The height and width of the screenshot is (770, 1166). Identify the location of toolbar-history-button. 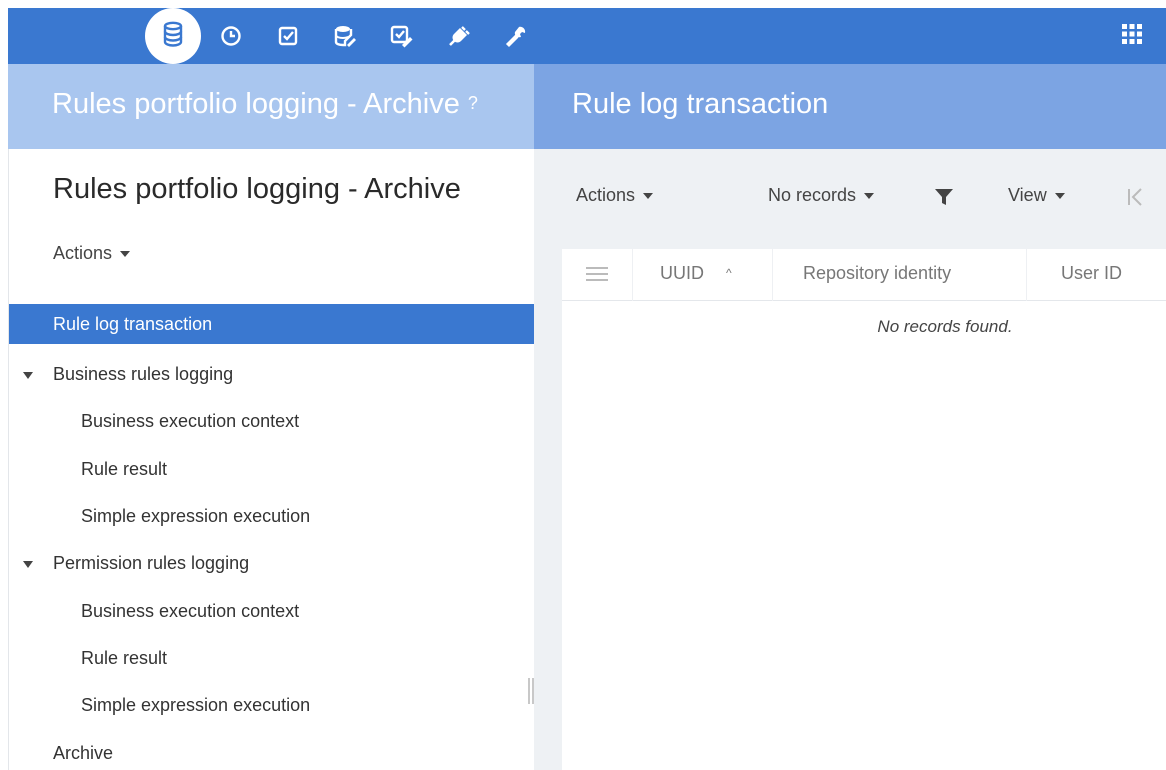
(231, 36).